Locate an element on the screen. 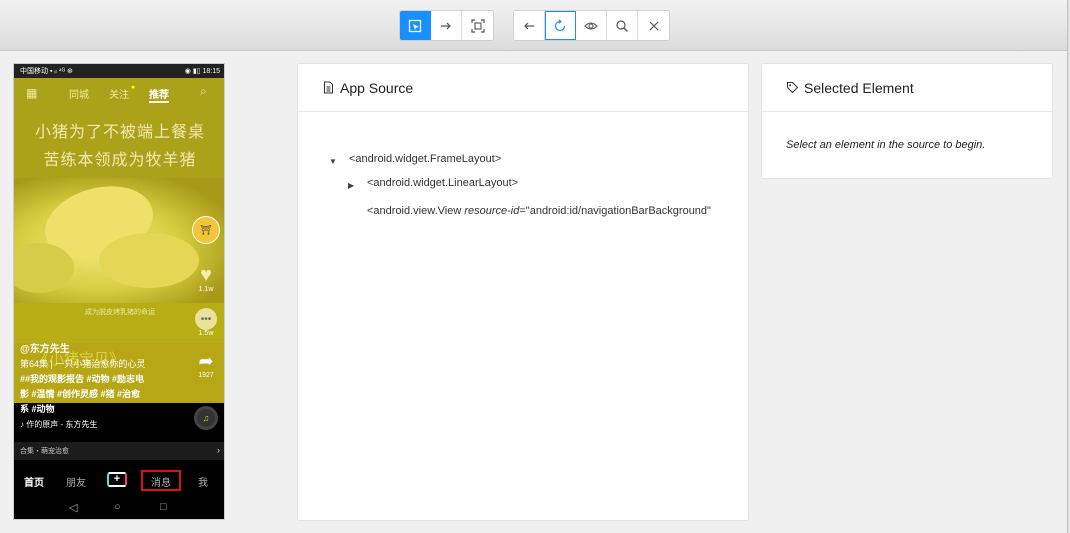 The height and width of the screenshot is (533, 1070). video-title-line2: 苦练本领成为牧羊猪 is located at coordinates (120, 159).